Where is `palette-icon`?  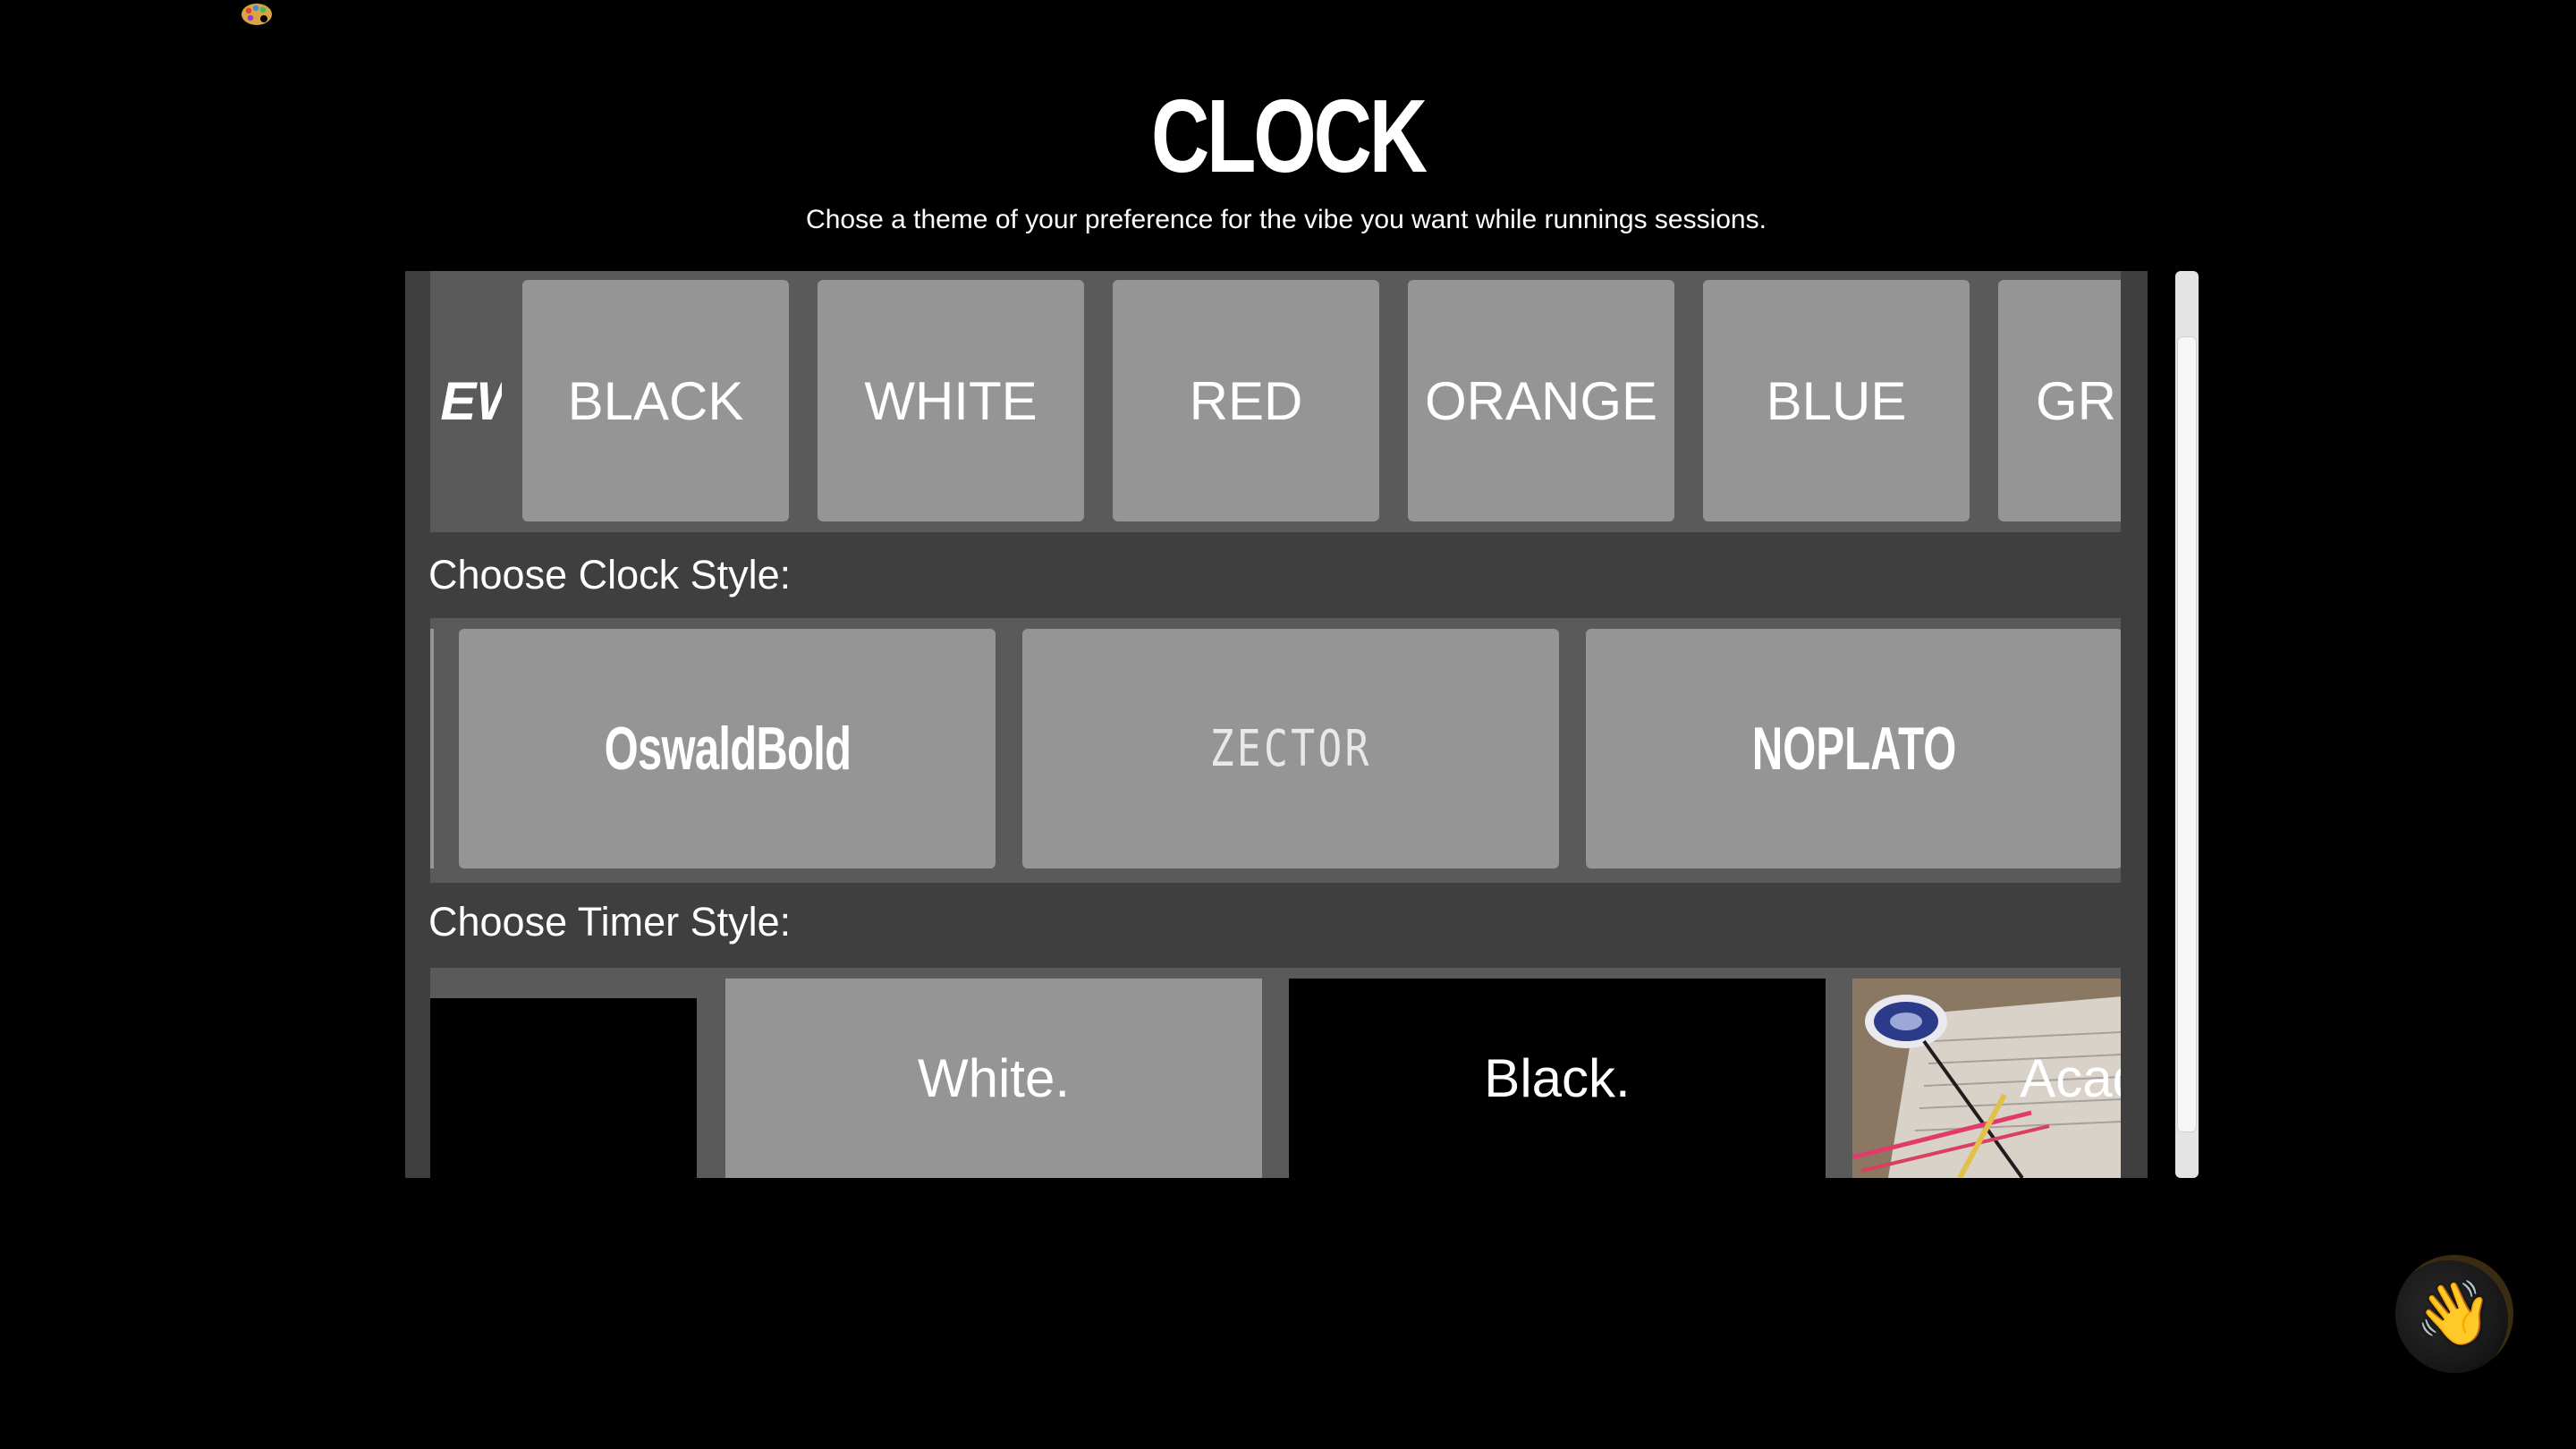 palette-icon is located at coordinates (257, 15).